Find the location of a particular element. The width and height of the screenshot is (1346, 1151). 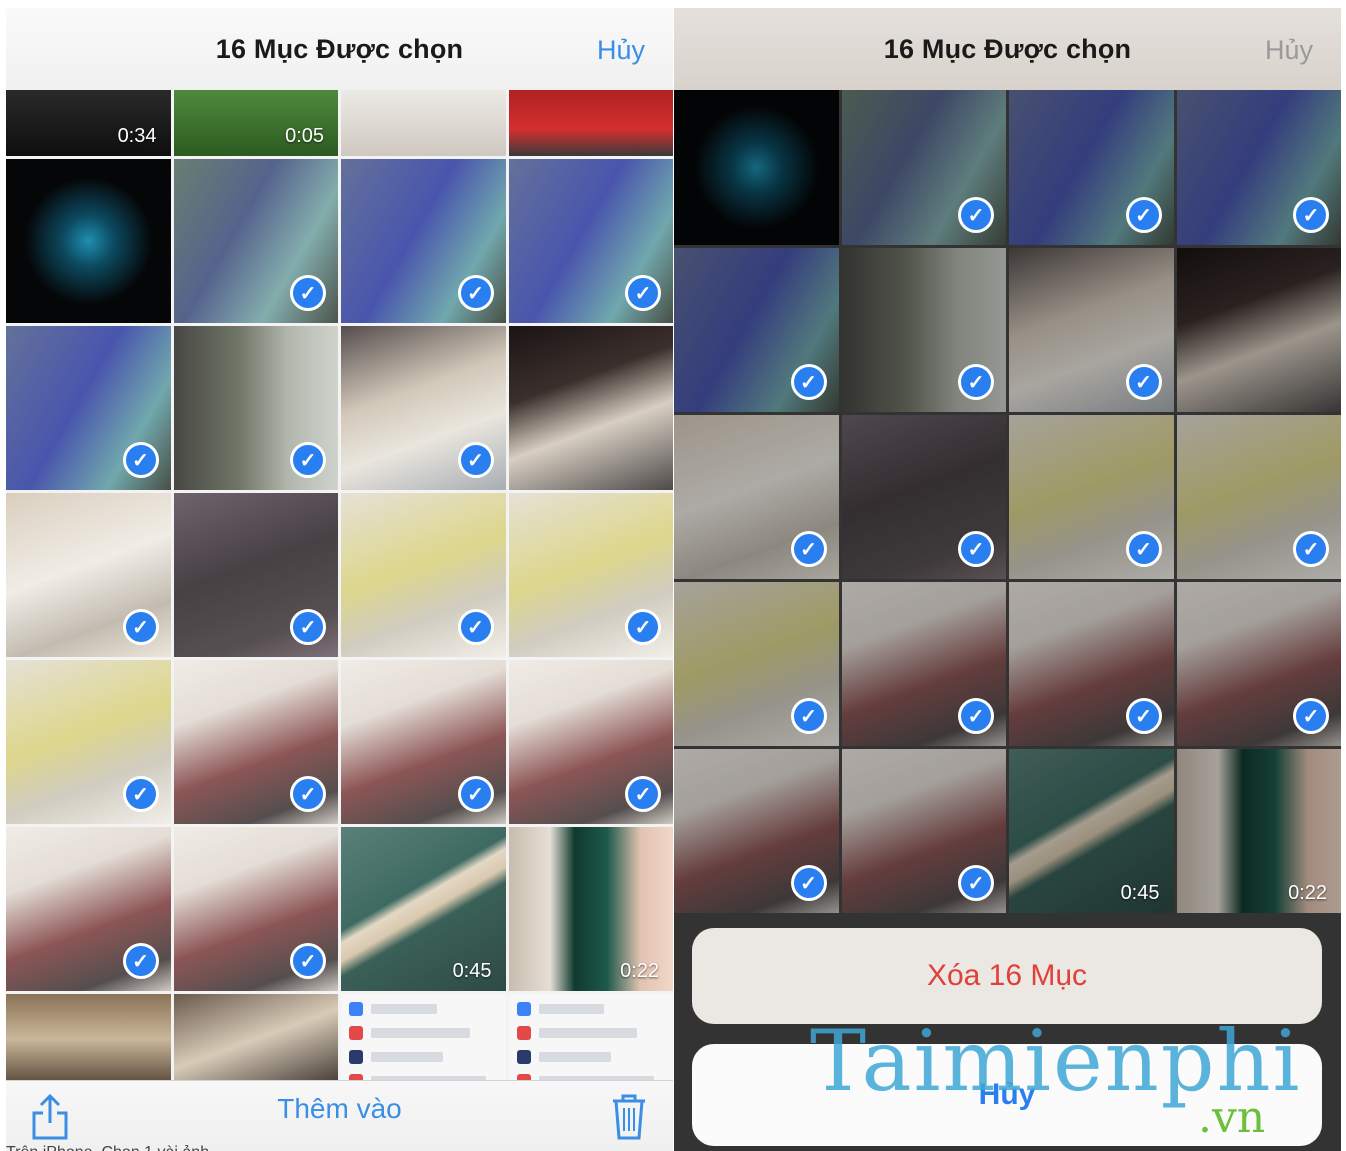

bottom-toolbar: Thêm vào is located at coordinates (339, 1115).